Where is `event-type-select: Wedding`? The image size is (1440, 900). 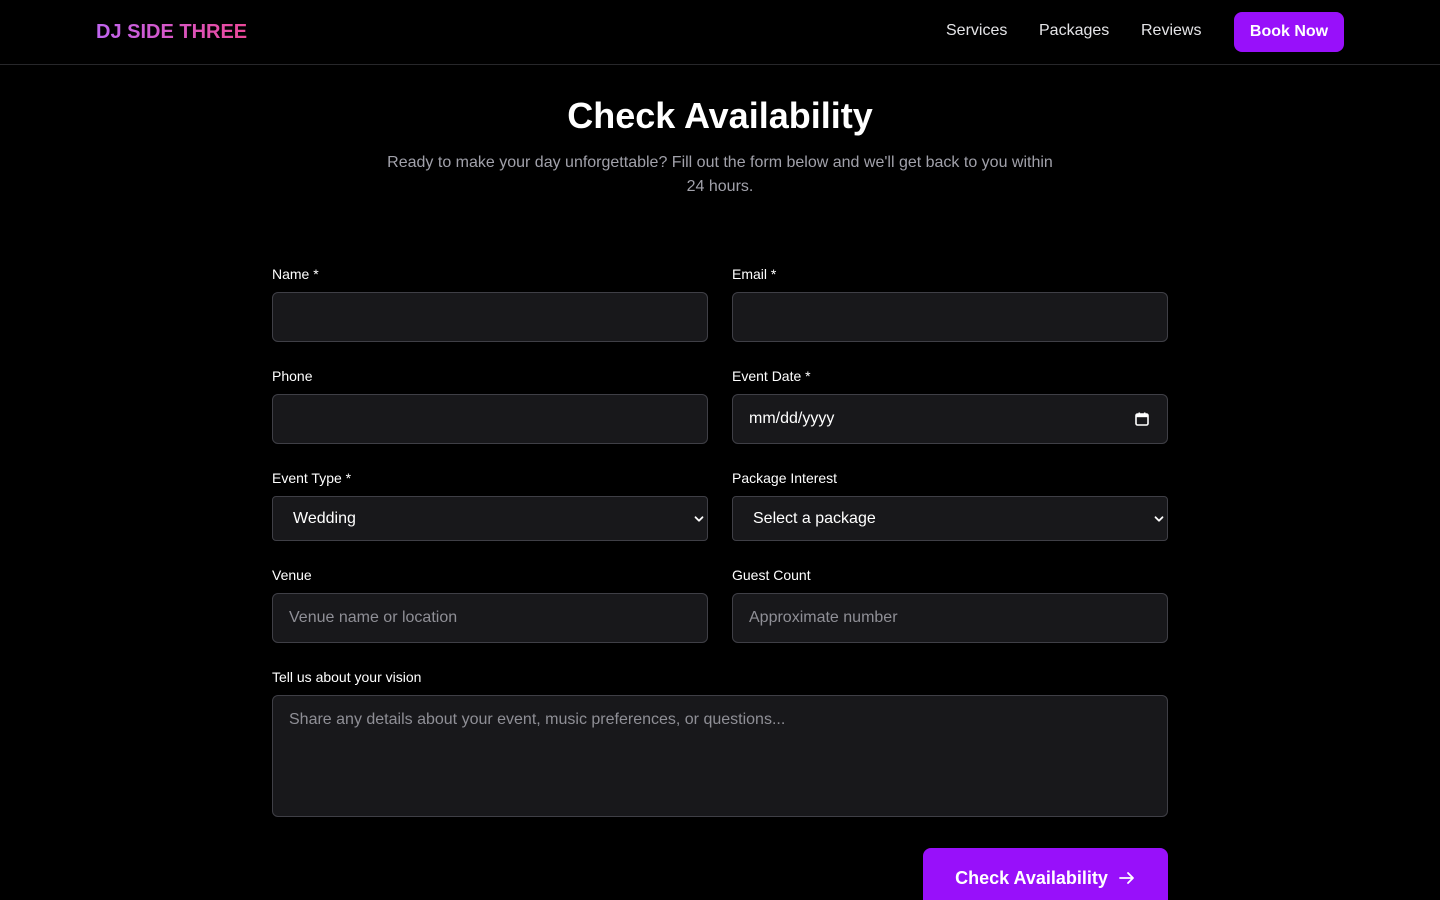
event-type-select: Wedding is located at coordinates (490, 518).